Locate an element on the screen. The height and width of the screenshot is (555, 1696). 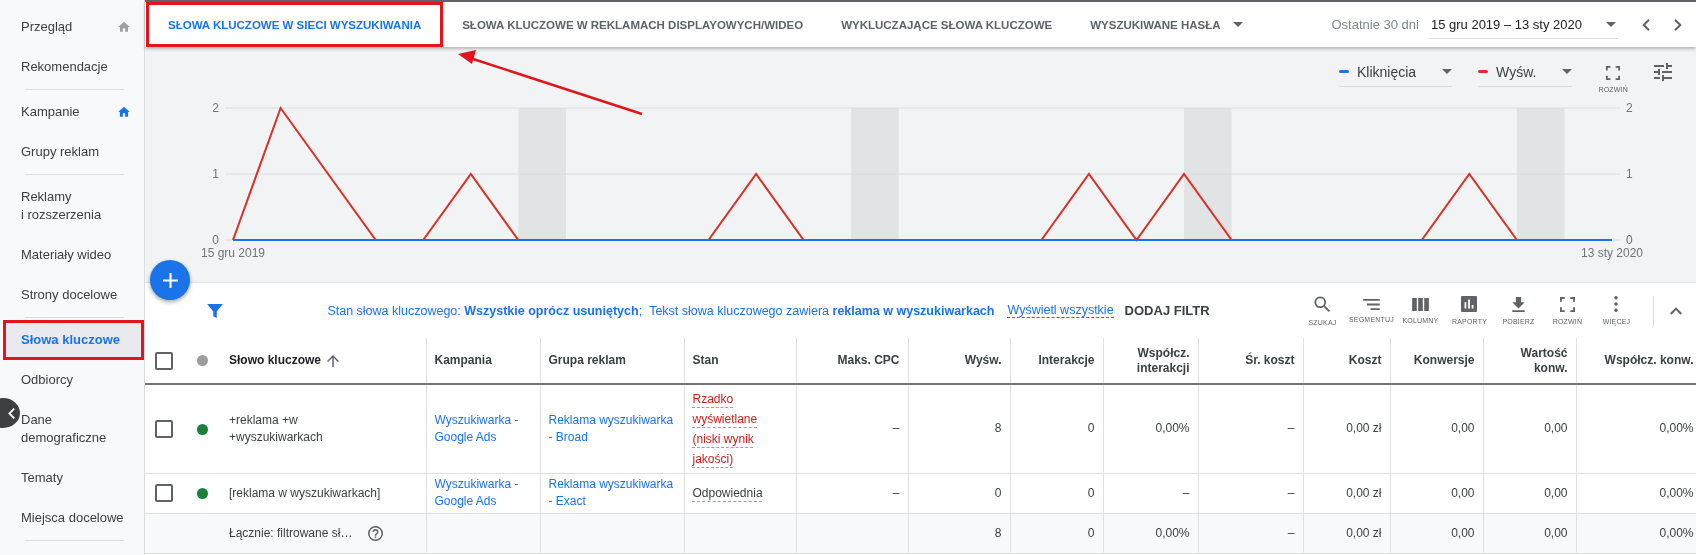
metric-dropdown: Wyśw. is located at coordinates (1525, 72).